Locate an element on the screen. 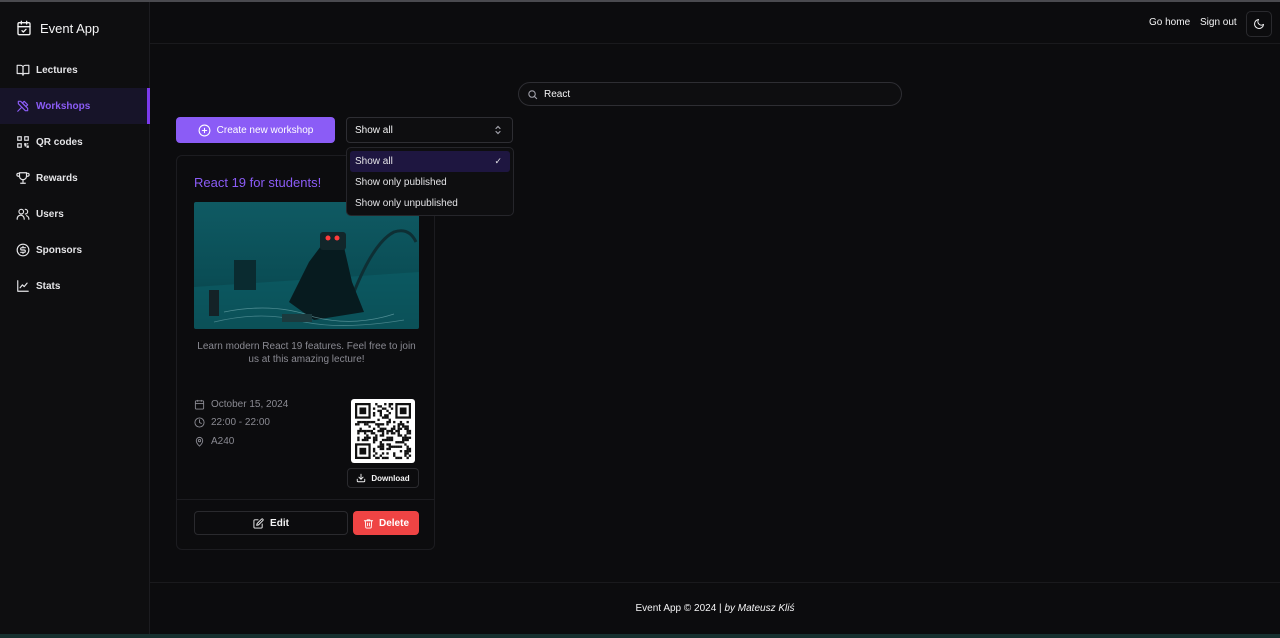  delete-button: Delete is located at coordinates (386, 523).